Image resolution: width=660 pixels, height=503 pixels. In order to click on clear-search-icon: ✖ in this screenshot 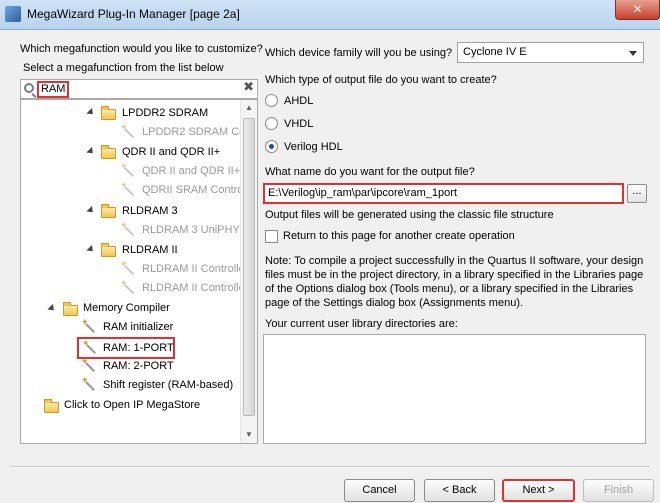, I will do `click(248, 87)`.